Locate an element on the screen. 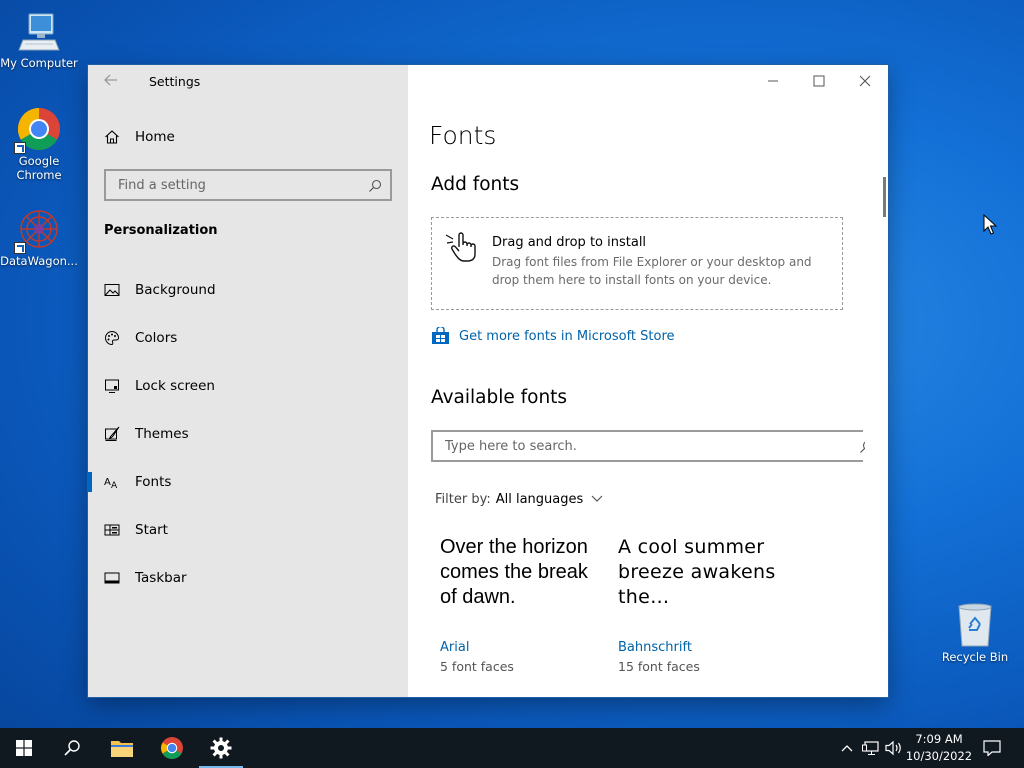 The width and height of the screenshot is (1024, 768). language-filter: Filter by: All languages is located at coordinates (519, 499).